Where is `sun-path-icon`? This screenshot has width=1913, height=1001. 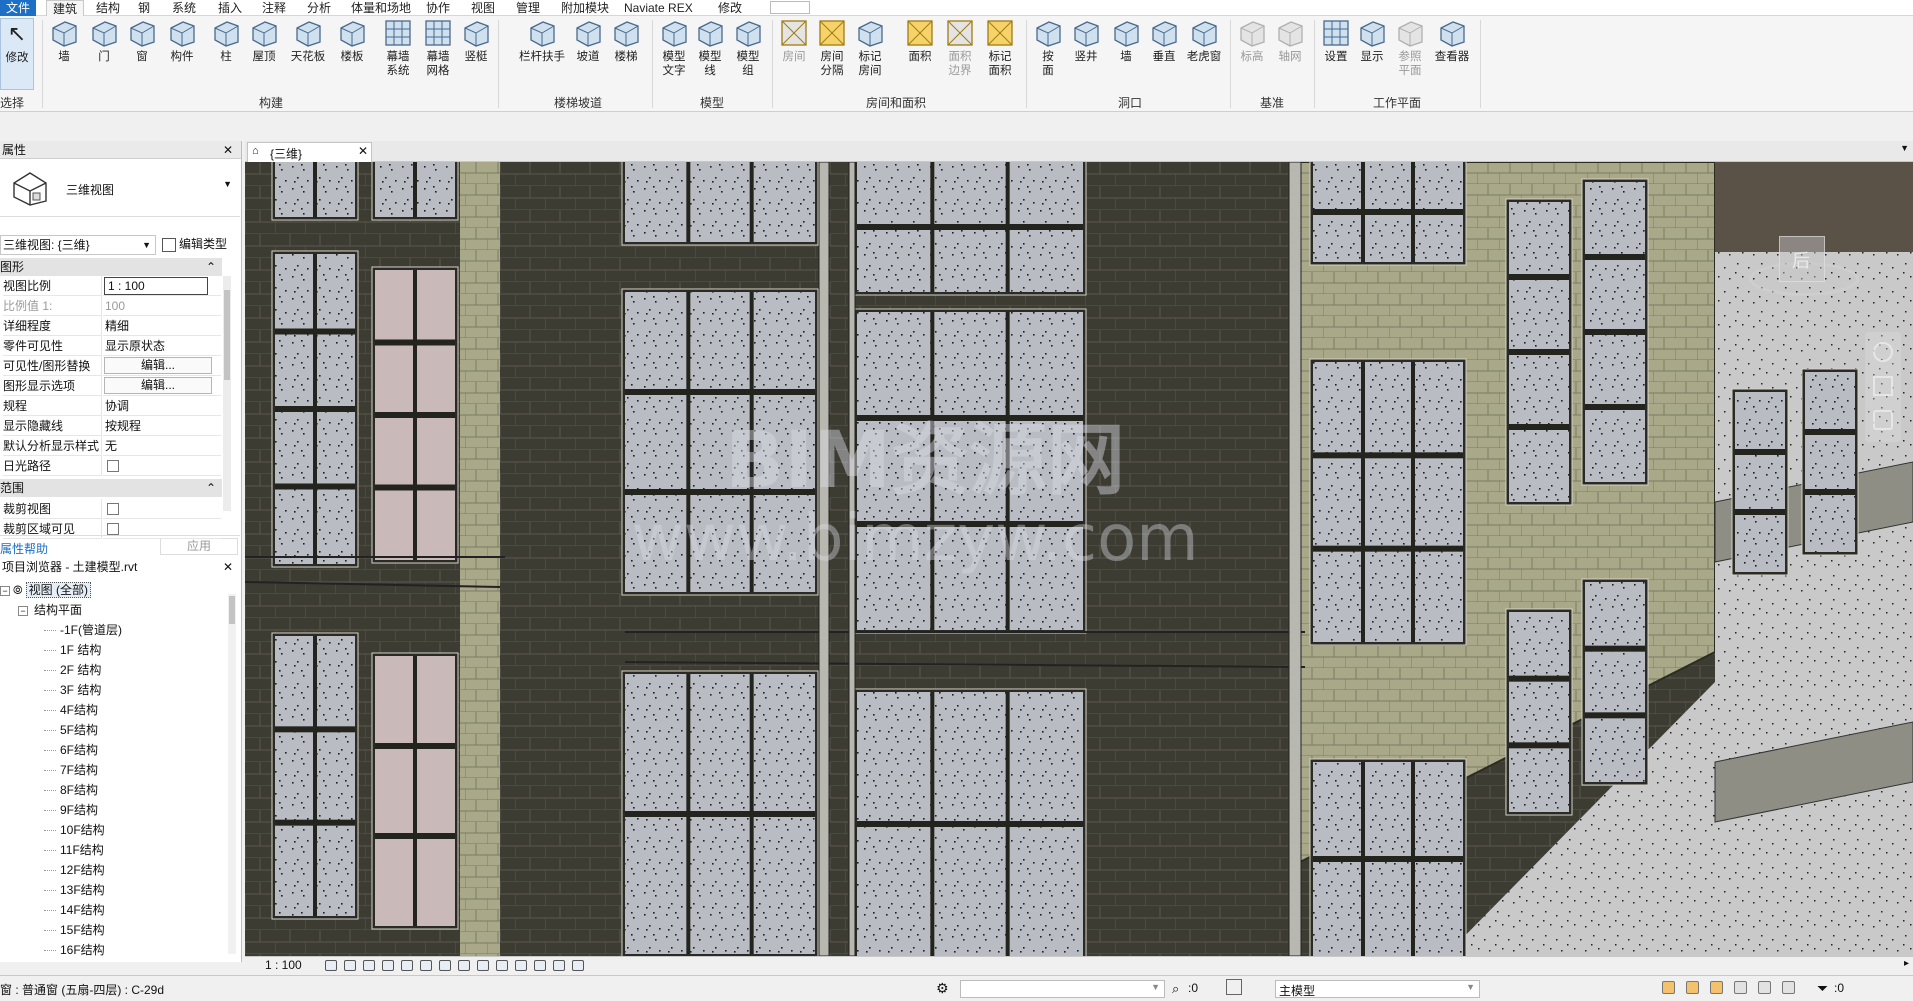 sun-path-icon is located at coordinates (369, 965).